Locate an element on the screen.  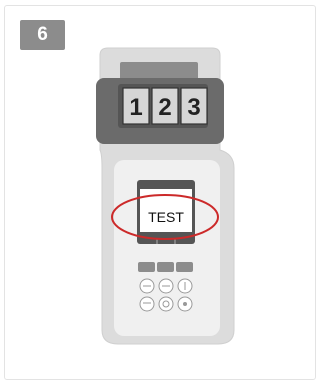
chamber-slot-2: 2 is located at coordinates (165, 106).